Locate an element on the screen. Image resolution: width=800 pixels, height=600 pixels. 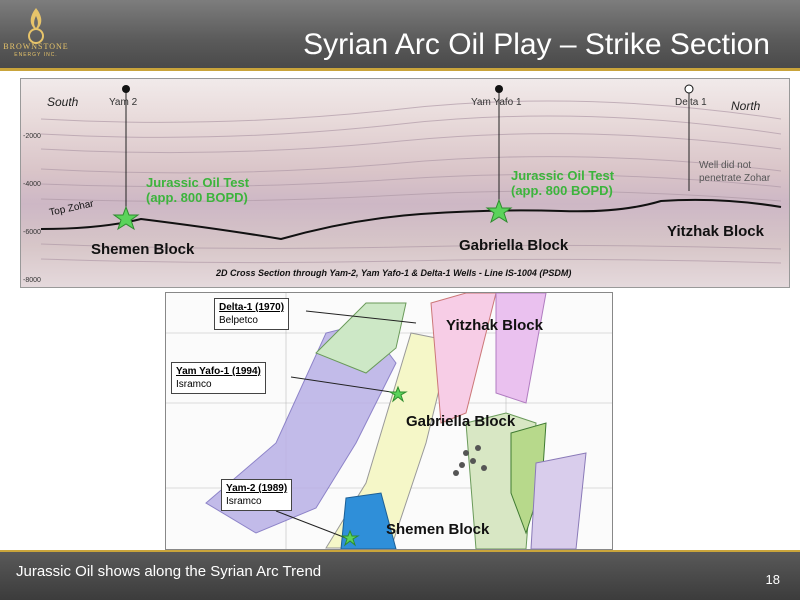
depth-tick: -8000 is located at coordinates (32, 280).